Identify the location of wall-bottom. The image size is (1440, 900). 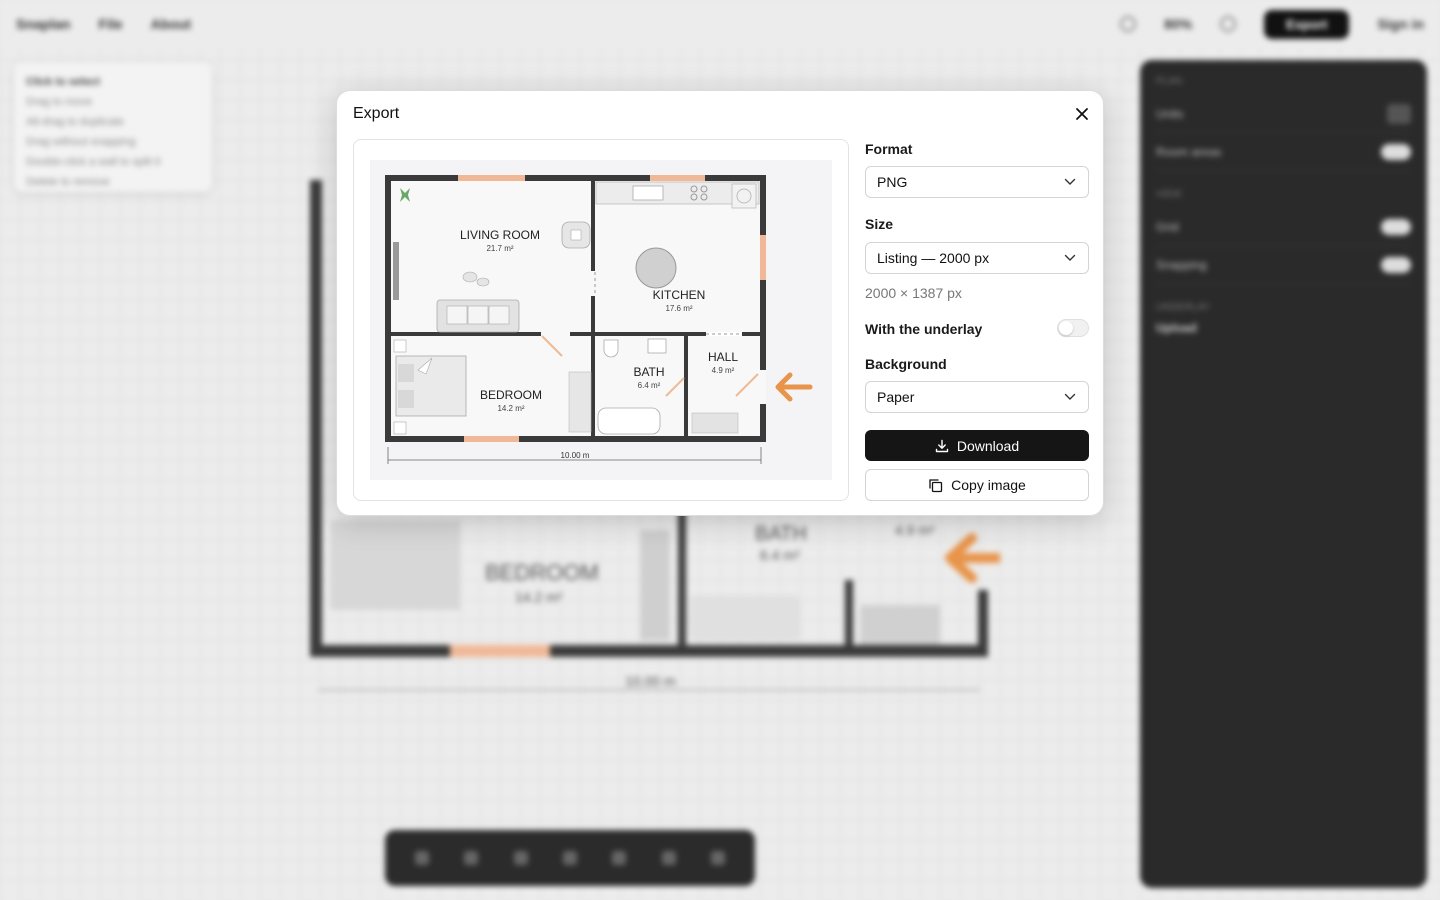
(575, 439).